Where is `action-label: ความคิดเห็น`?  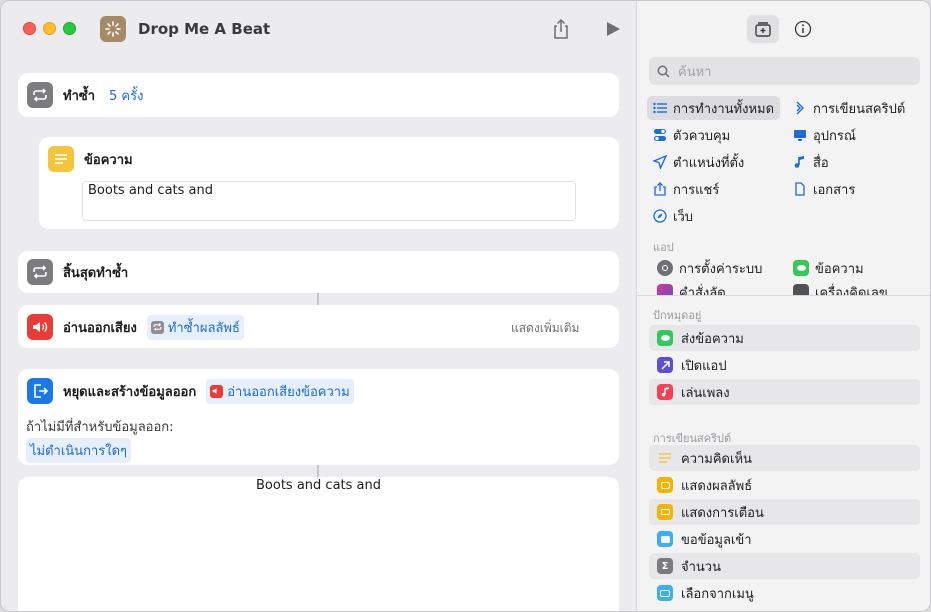 action-label: ความคิดเห็น is located at coordinates (716, 459).